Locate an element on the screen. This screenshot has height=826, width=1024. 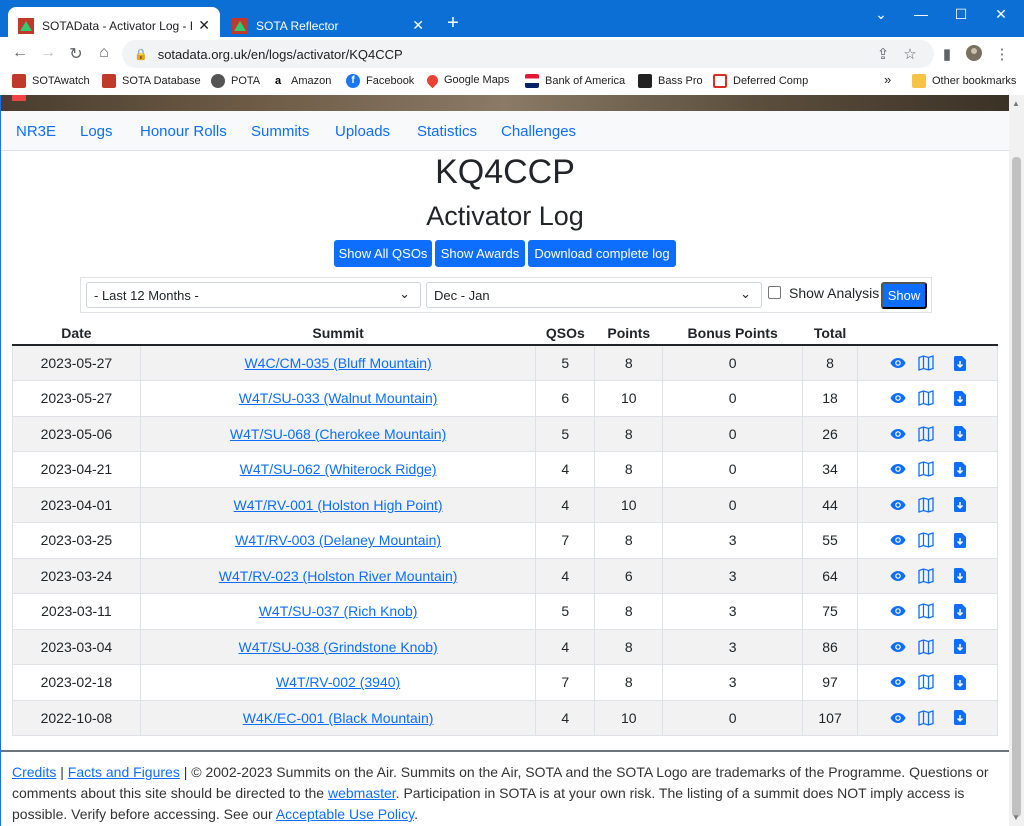
tab-search-icon: ⌄ is located at coordinates (881, 14).